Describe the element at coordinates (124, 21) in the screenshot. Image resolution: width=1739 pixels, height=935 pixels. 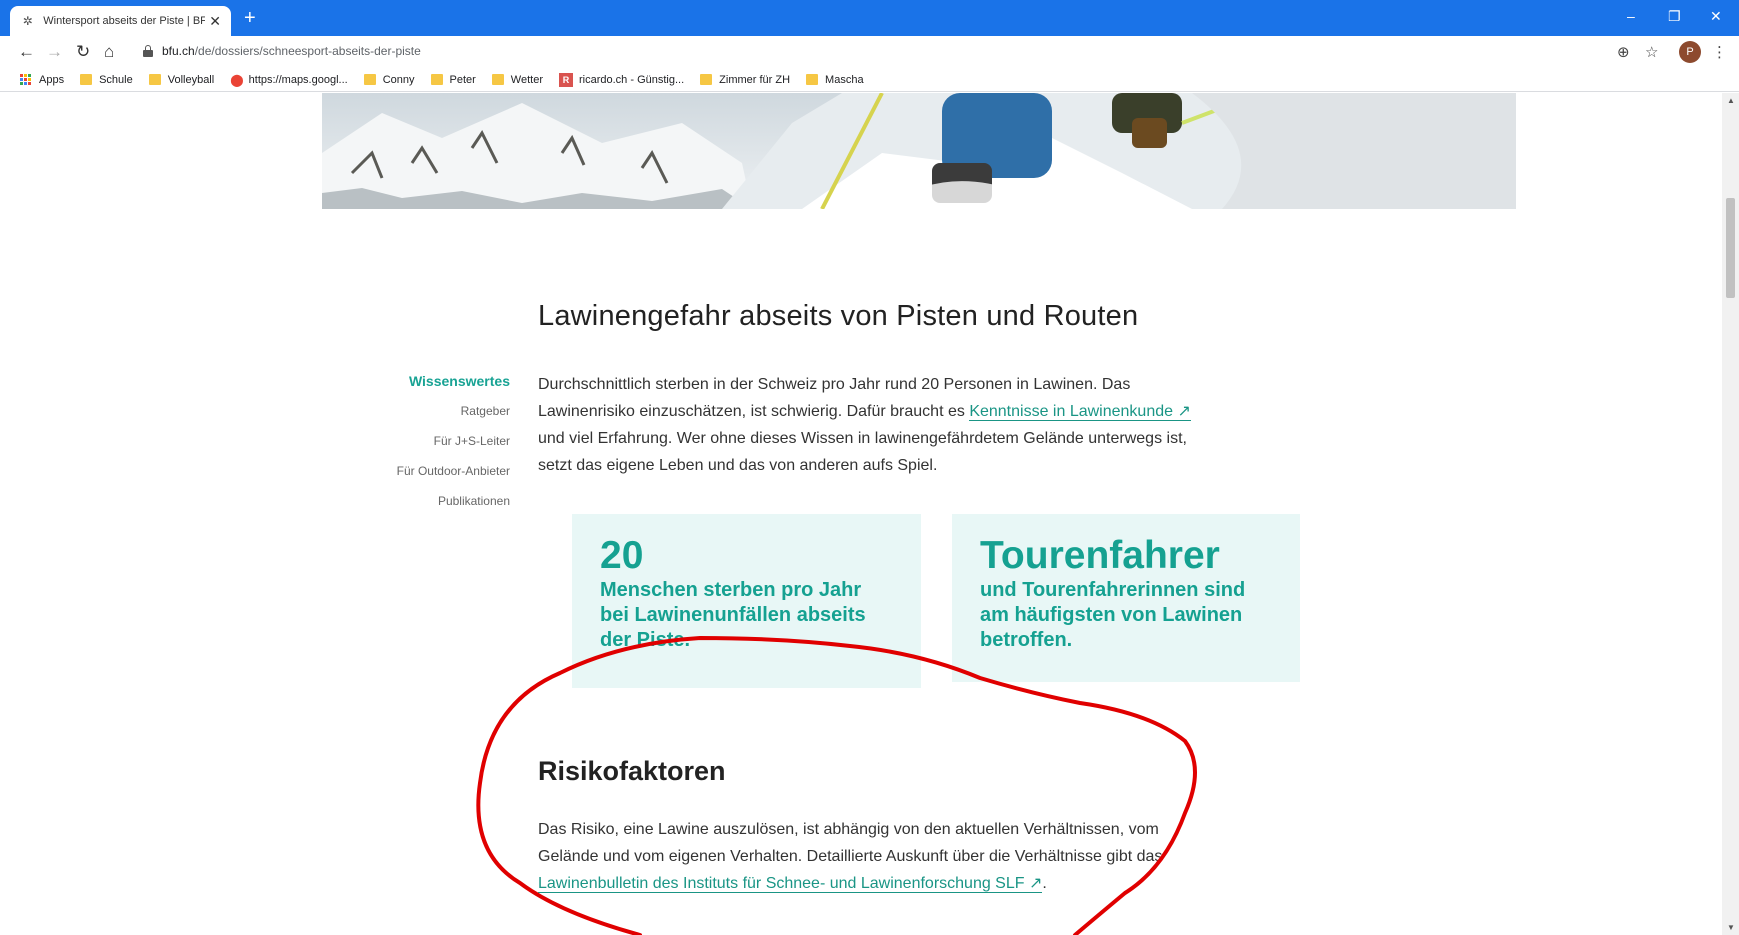
I see `tab-title: Wintersport abseits der Piste | BF` at that location.